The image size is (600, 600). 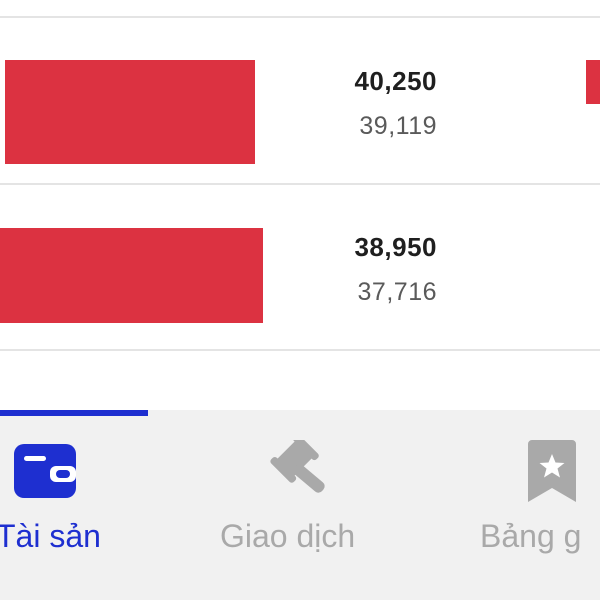 What do you see at coordinates (552, 473) in the screenshot?
I see `bookmark-star-icon` at bounding box center [552, 473].